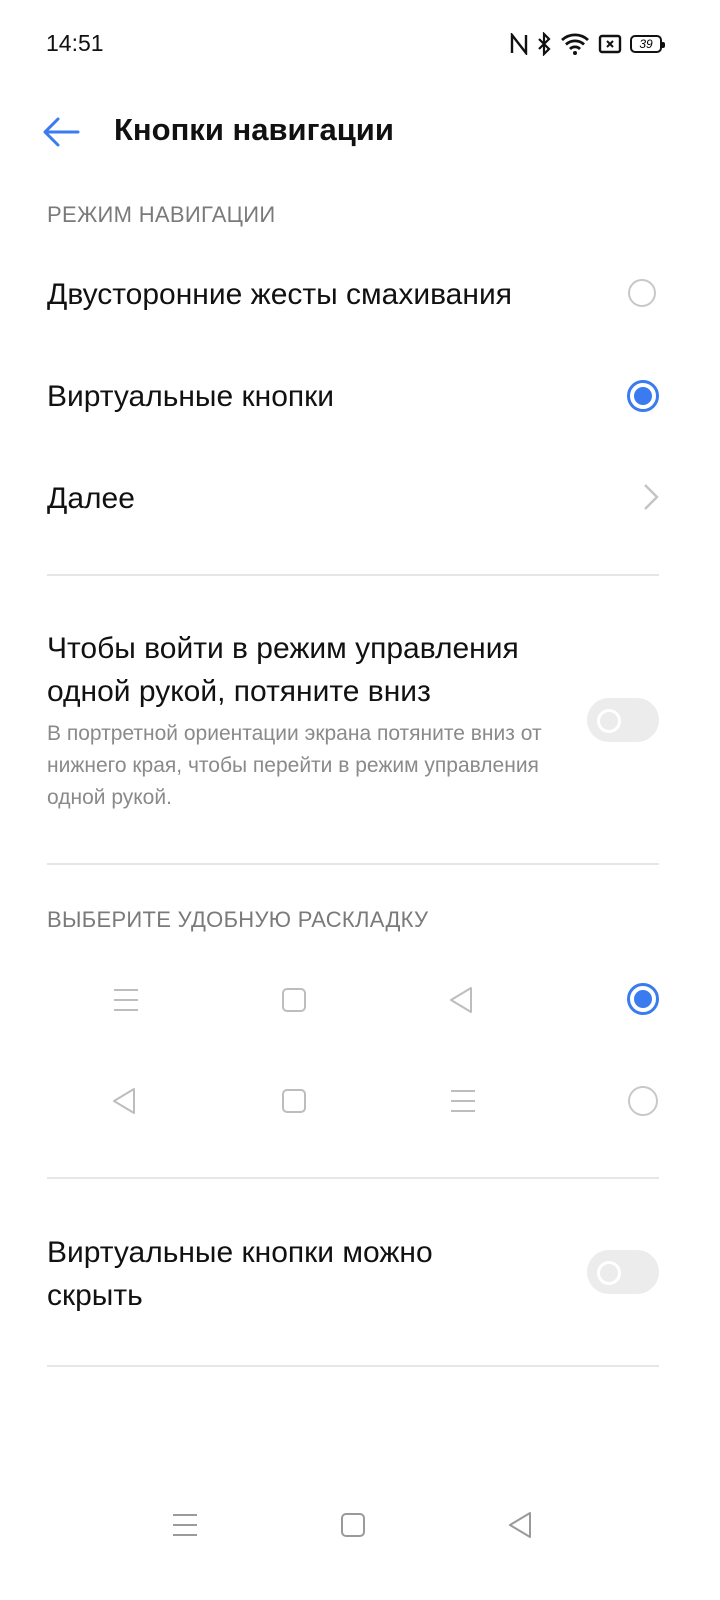 The image size is (720, 1600). What do you see at coordinates (75, 43) in the screenshot?
I see `status-time: 14:51` at bounding box center [75, 43].